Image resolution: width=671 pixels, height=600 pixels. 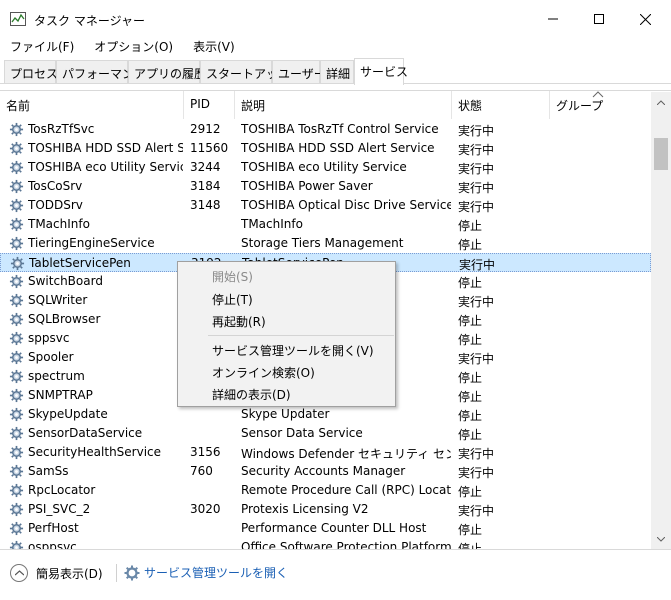 What do you see at coordinates (167, 71) in the screenshot?
I see `tab-app-history: アプリの履歴` at bounding box center [167, 71].